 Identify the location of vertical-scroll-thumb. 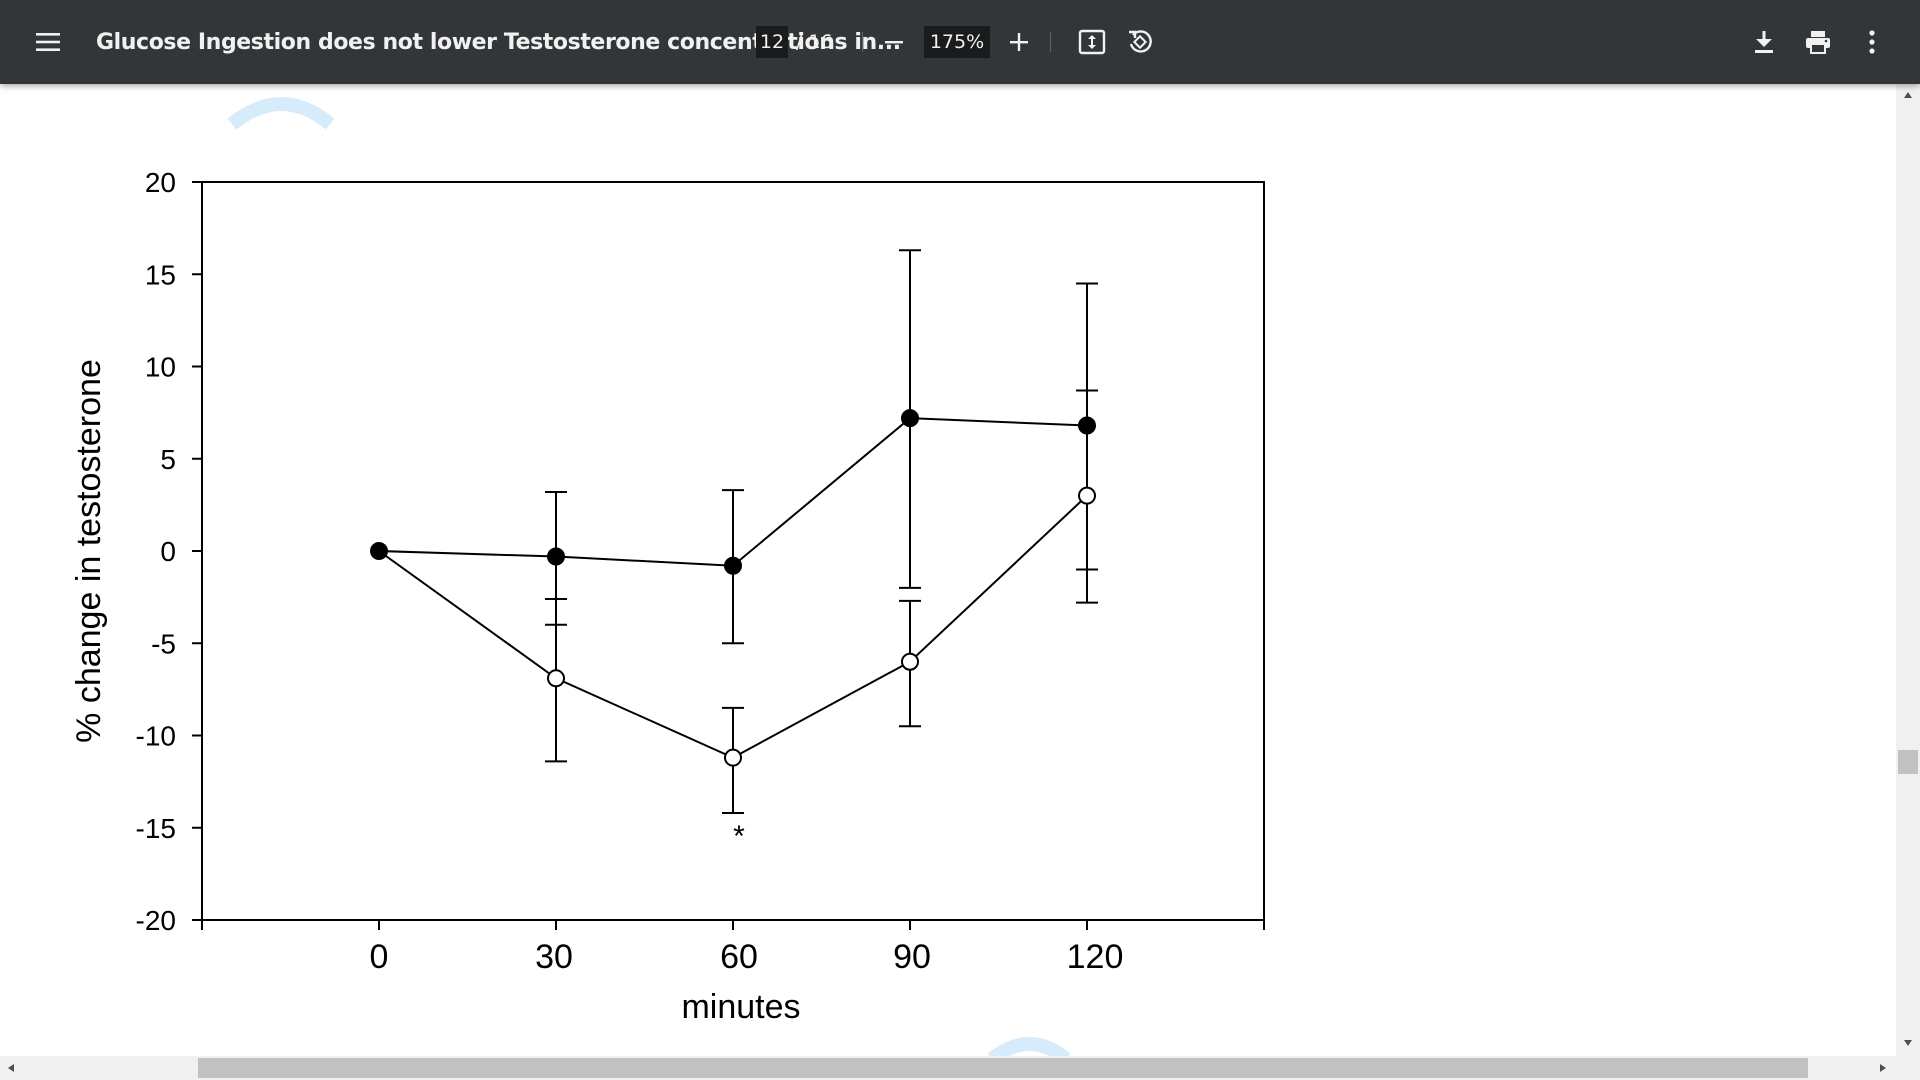
(1908, 762).